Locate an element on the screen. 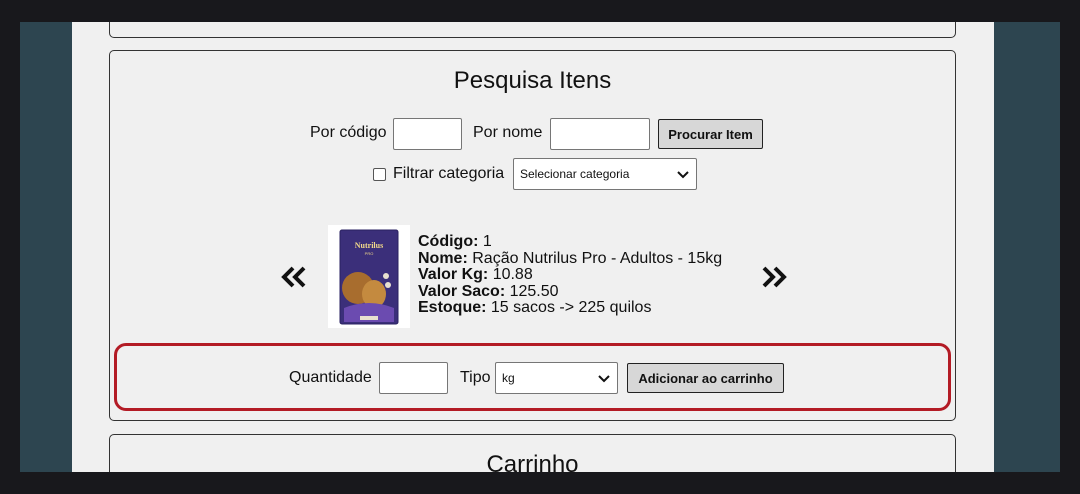  type-label: Tipo is located at coordinates (475, 377).